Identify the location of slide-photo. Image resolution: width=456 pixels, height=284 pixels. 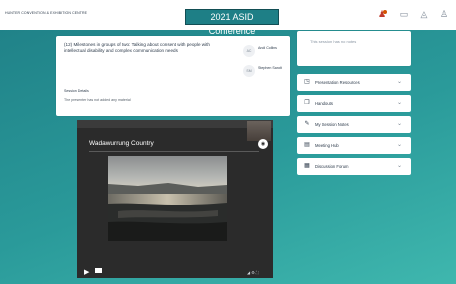
(167, 198).